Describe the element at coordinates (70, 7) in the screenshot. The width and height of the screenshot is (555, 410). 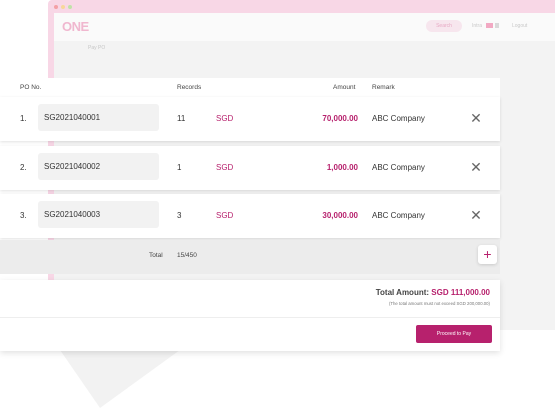
I see `window-maximize-dot` at that location.